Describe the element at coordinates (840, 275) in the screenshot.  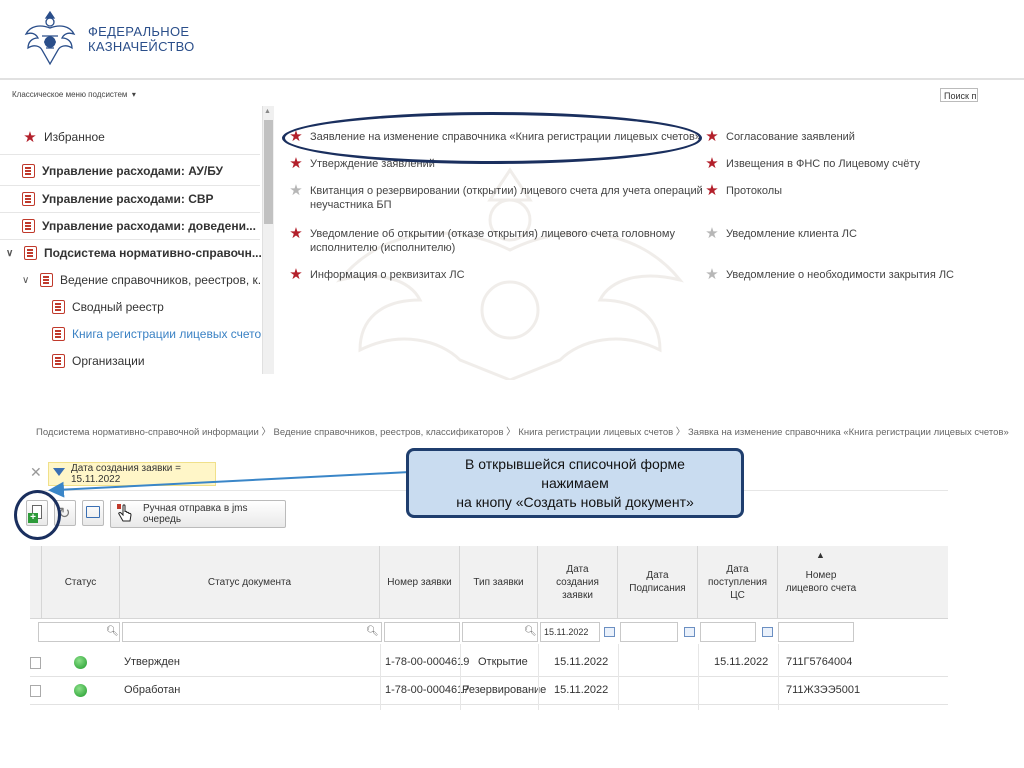
I see `item-label: Уведомление о необходимости закрытия ЛС` at that location.